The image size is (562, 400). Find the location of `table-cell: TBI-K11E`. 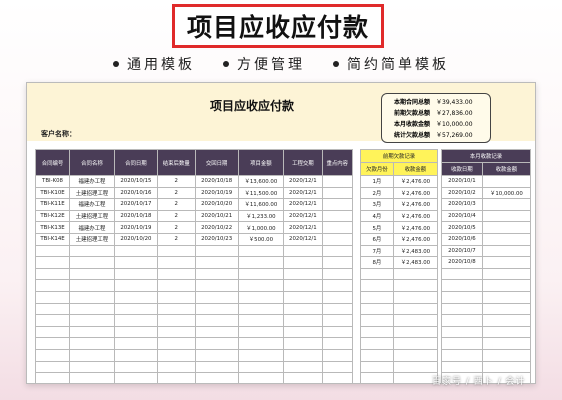

table-cell: TBI-K11E is located at coordinates (52, 204).